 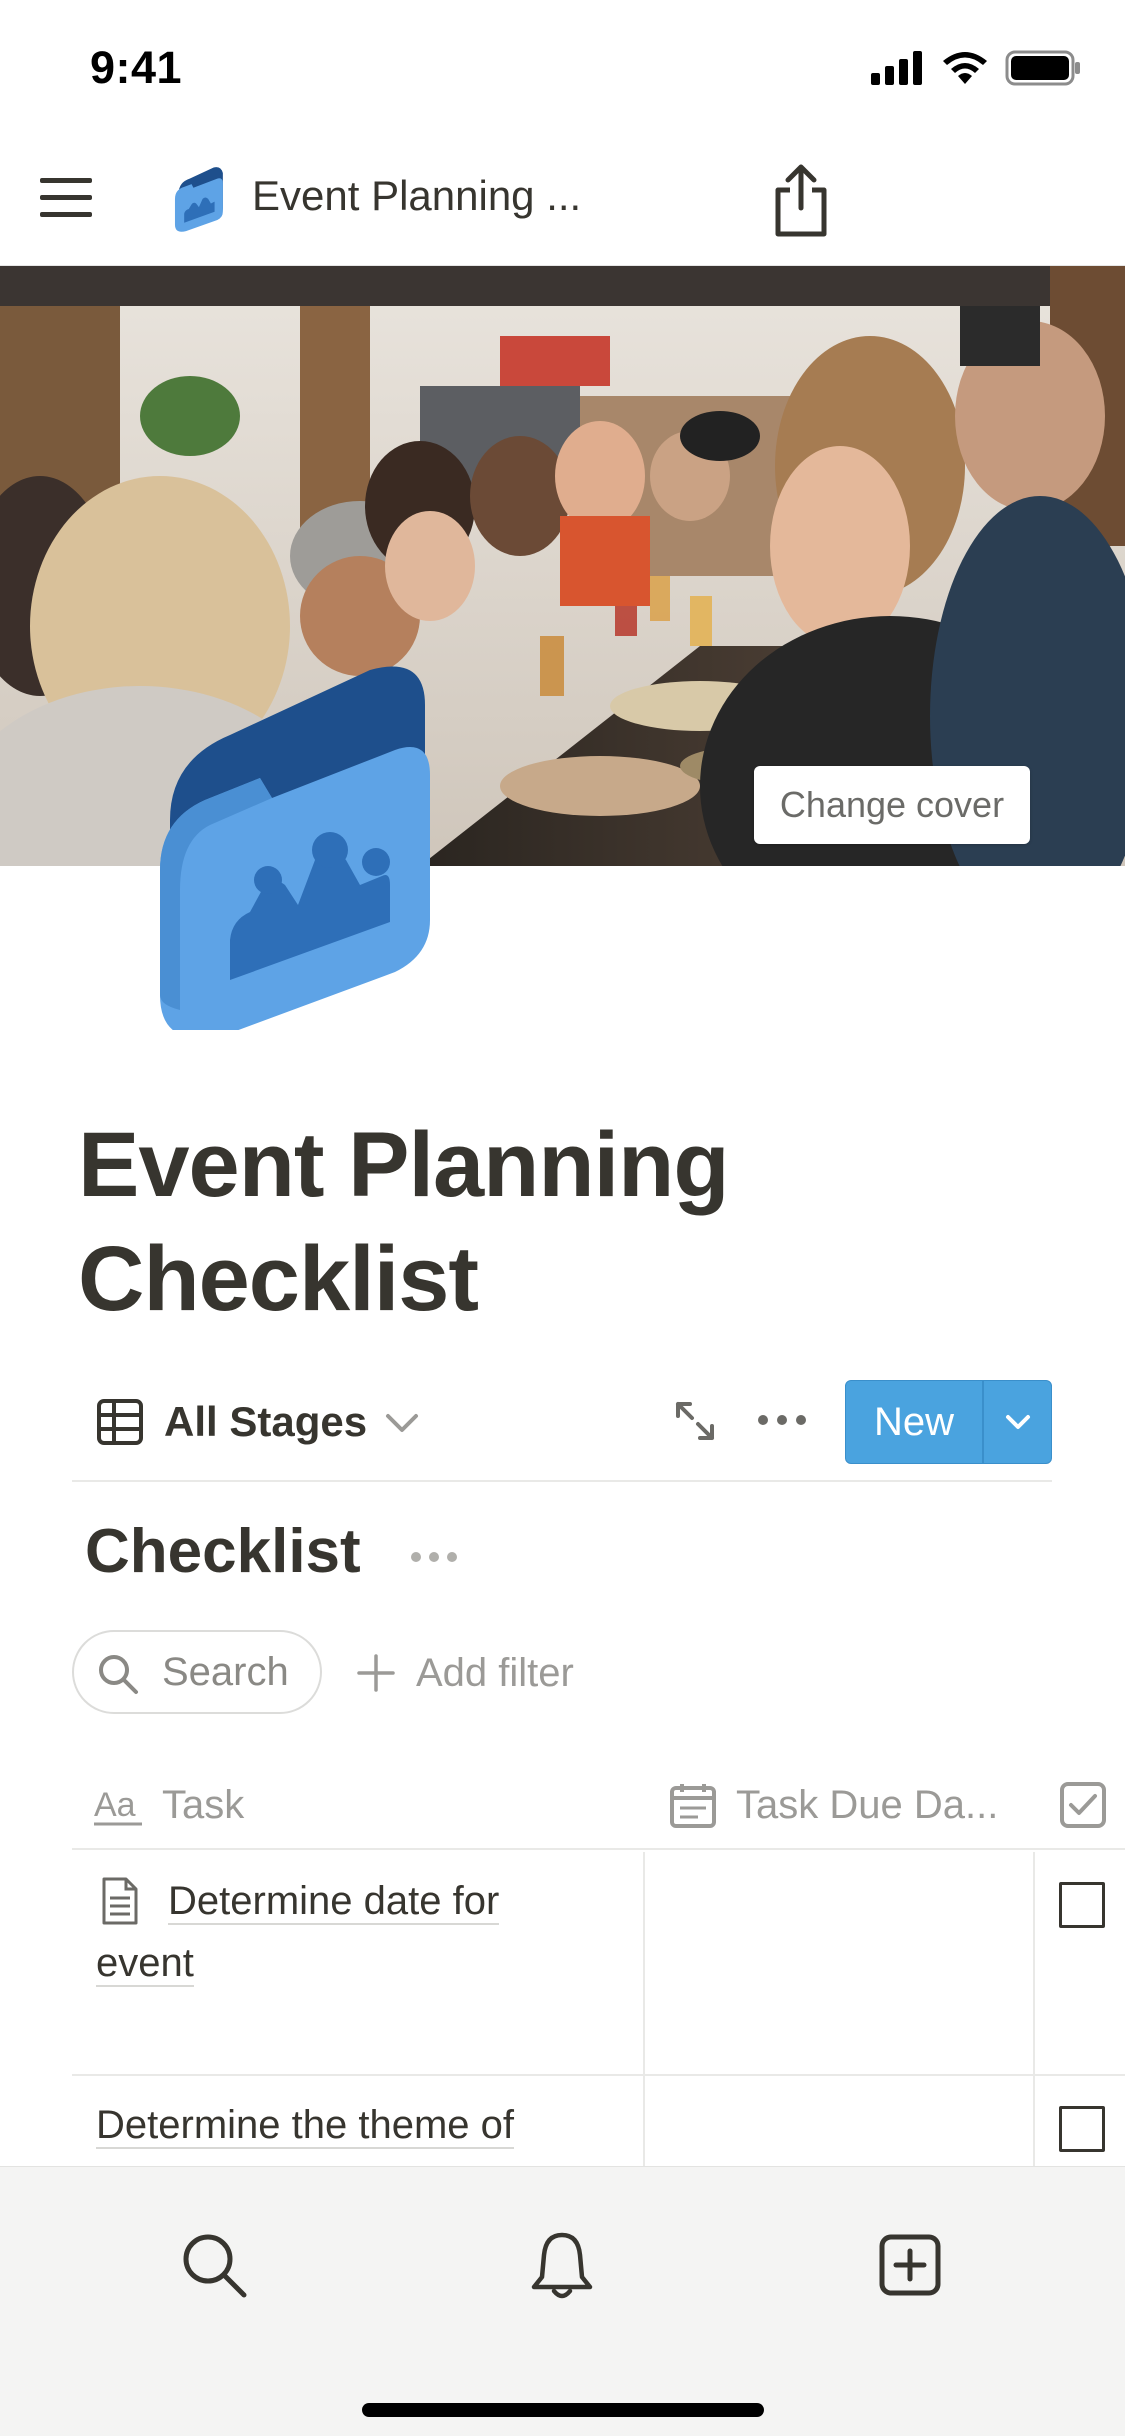 I want to click on add-filter-button: Add filter, so click(x=465, y=1673).